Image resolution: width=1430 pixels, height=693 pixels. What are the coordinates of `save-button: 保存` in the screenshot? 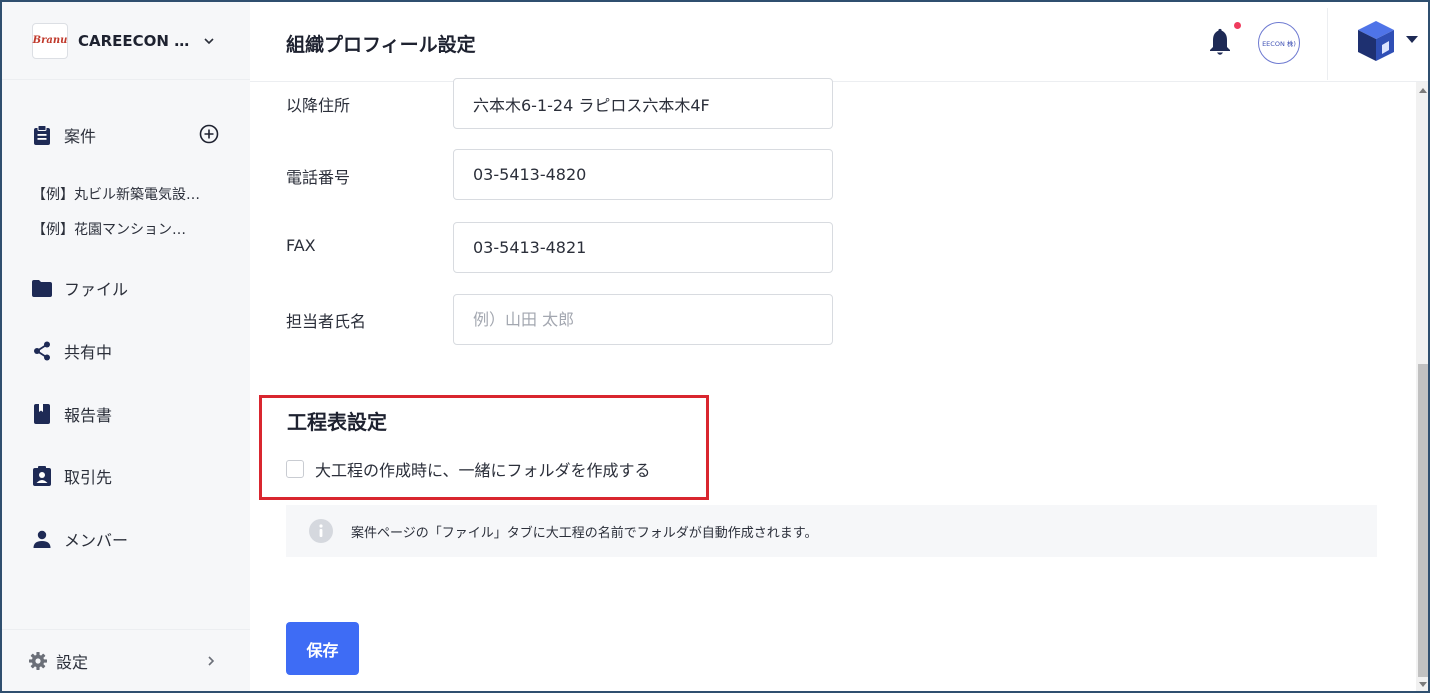 It's located at (322, 648).